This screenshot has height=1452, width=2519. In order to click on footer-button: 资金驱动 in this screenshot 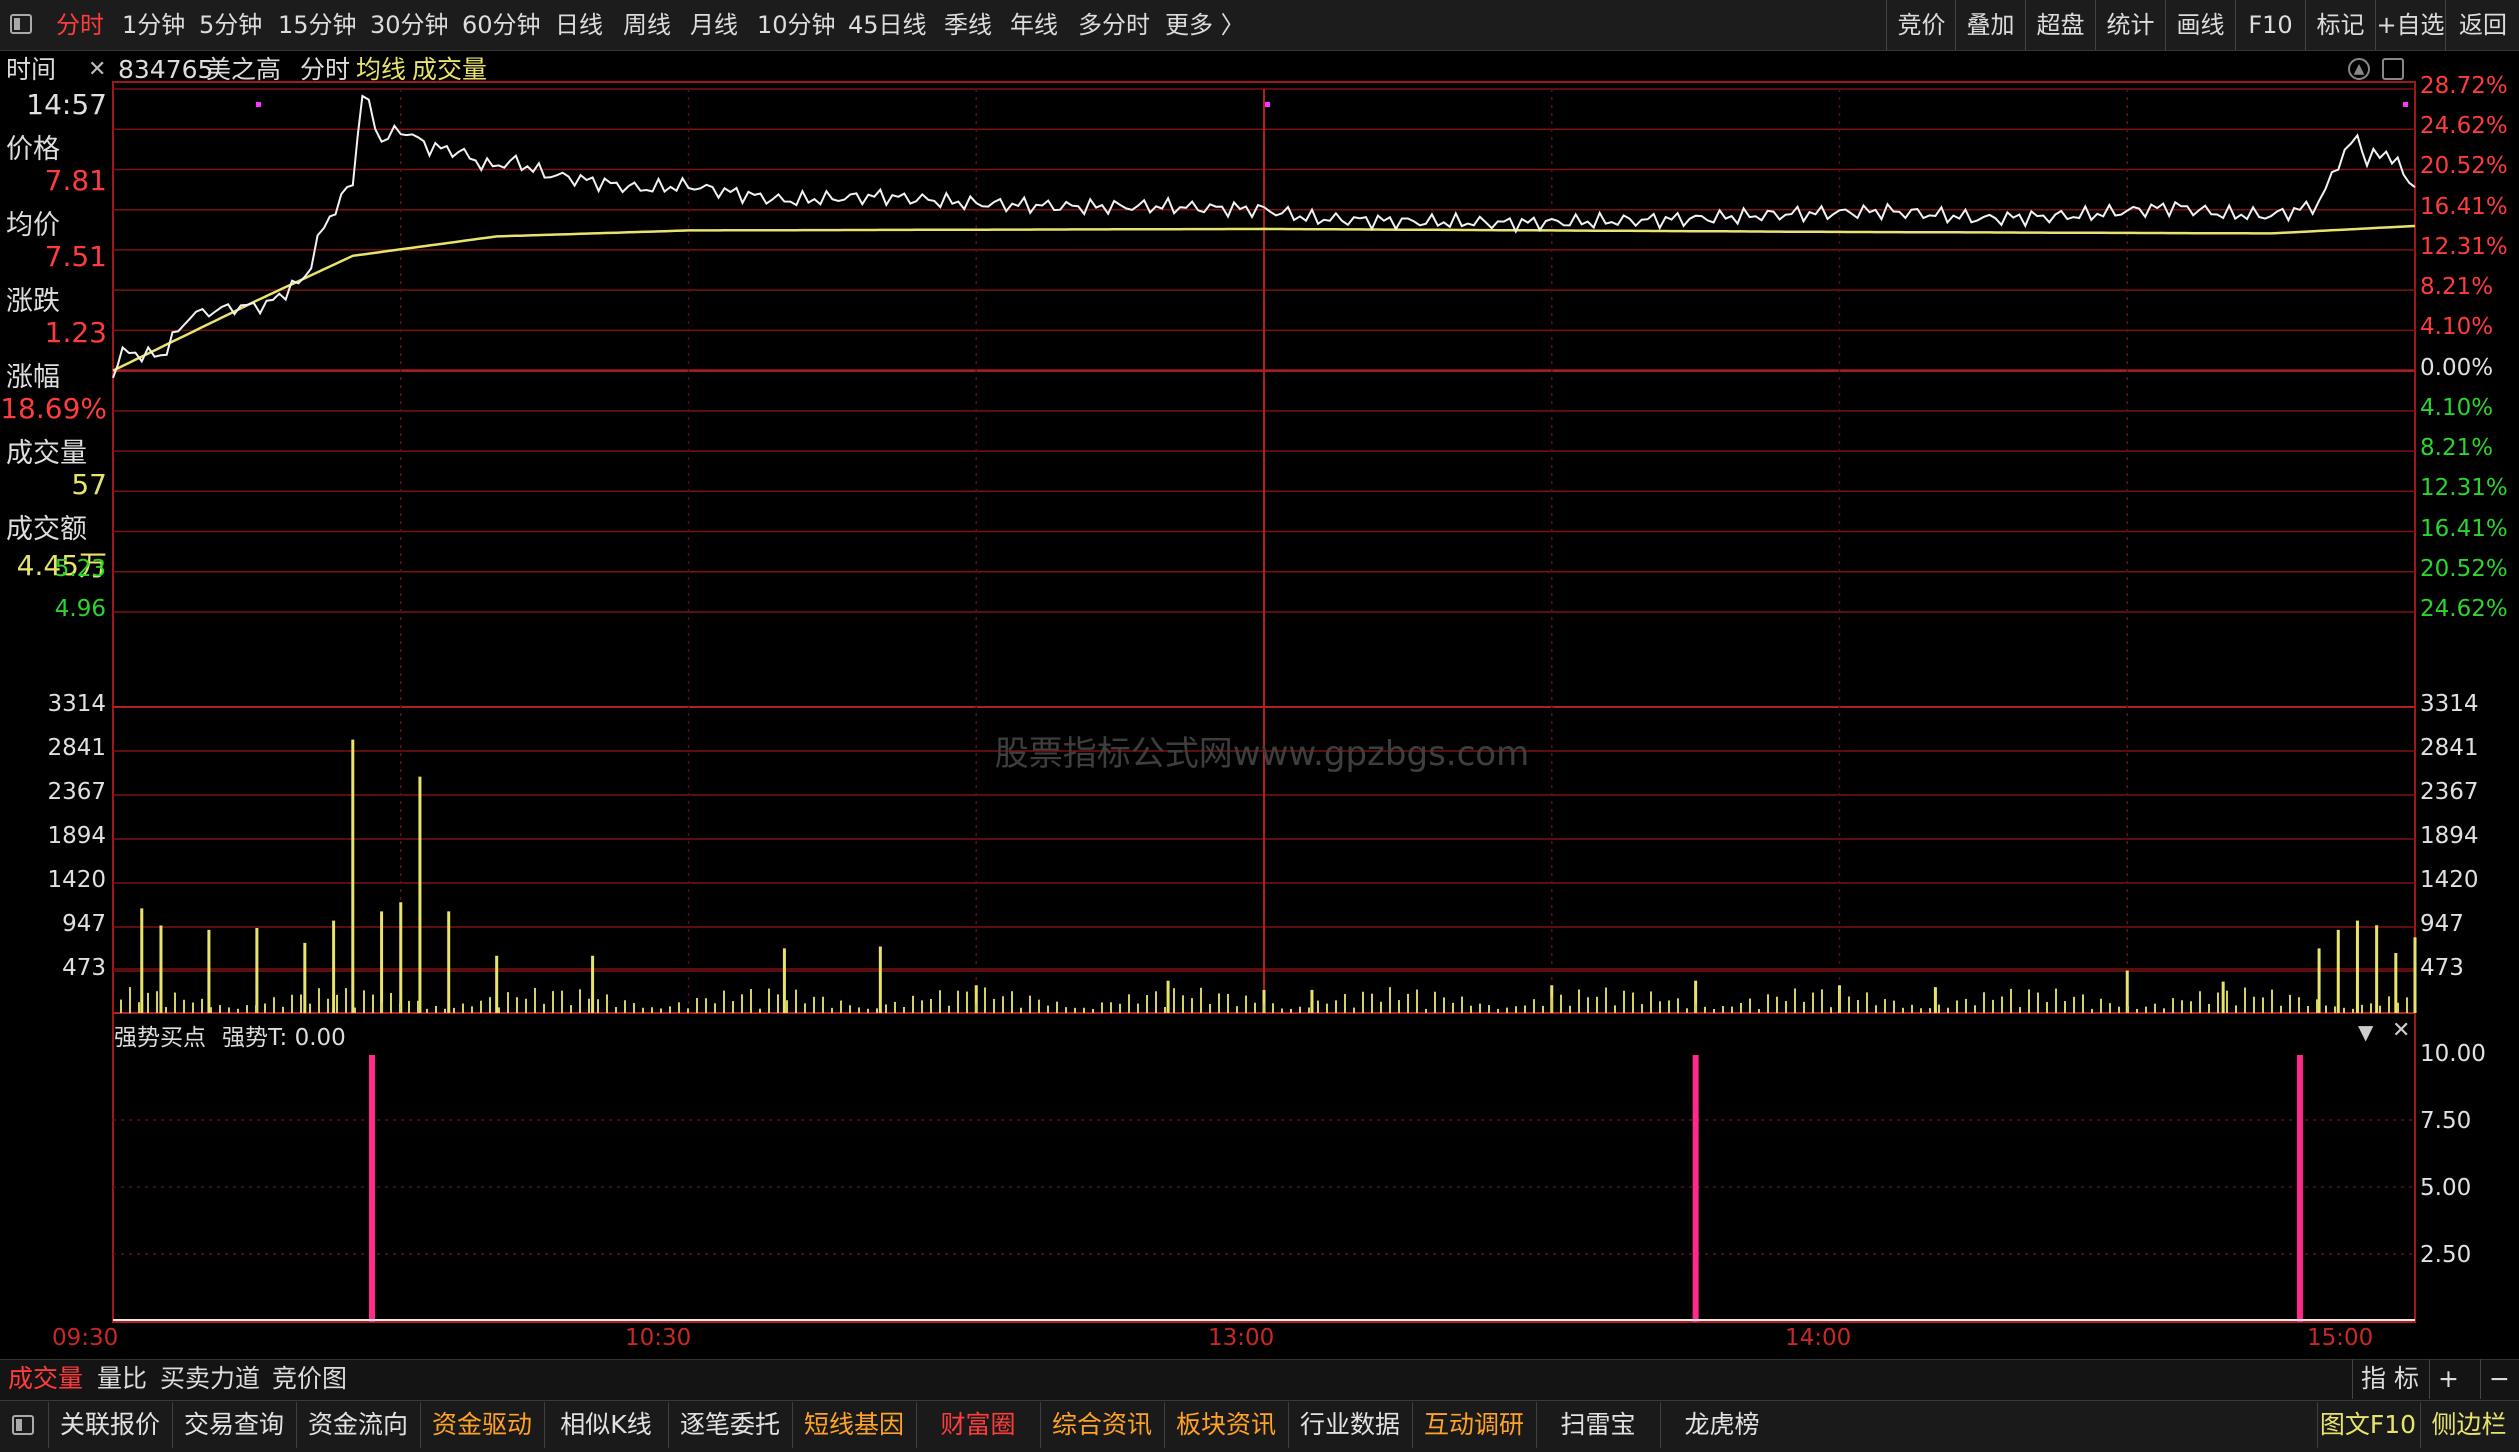, I will do `click(481, 1425)`.